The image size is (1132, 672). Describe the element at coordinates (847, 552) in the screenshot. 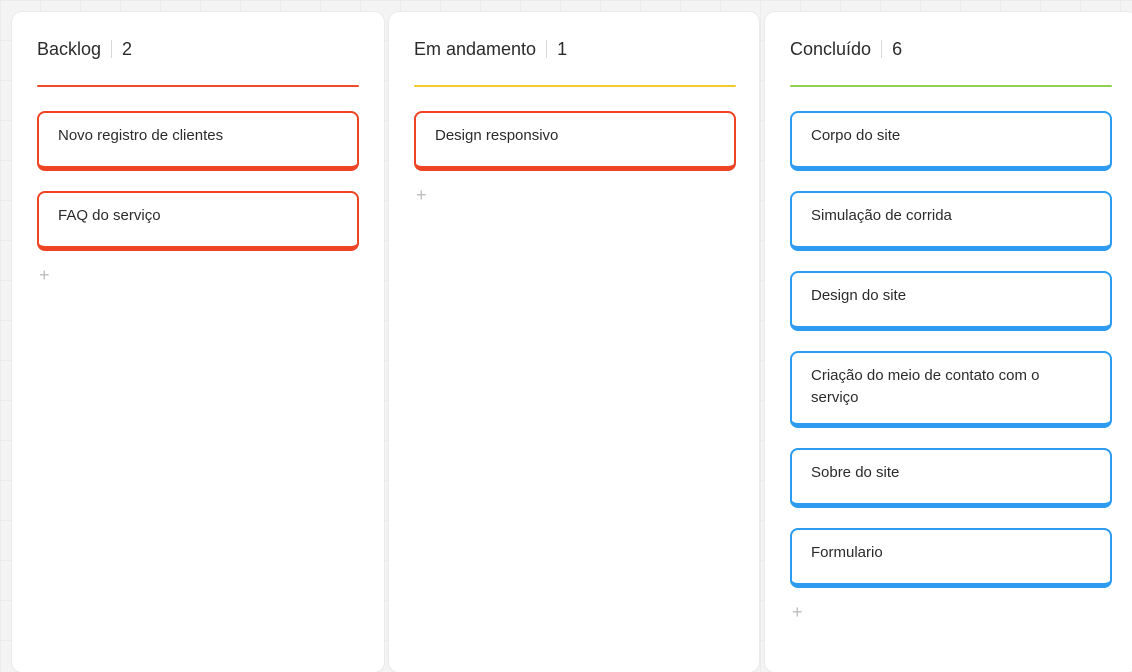

I see `card-title: Formulario` at that location.